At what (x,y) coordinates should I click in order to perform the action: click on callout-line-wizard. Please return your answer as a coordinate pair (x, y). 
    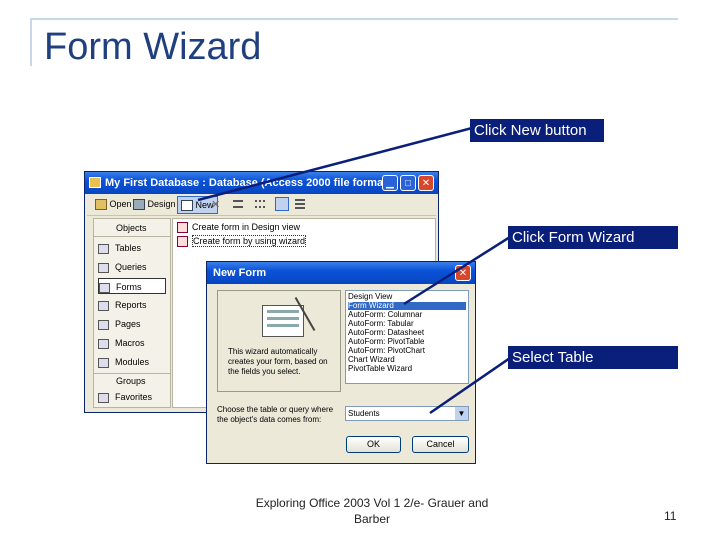
    Looking at the image, I should click on (457, 270).